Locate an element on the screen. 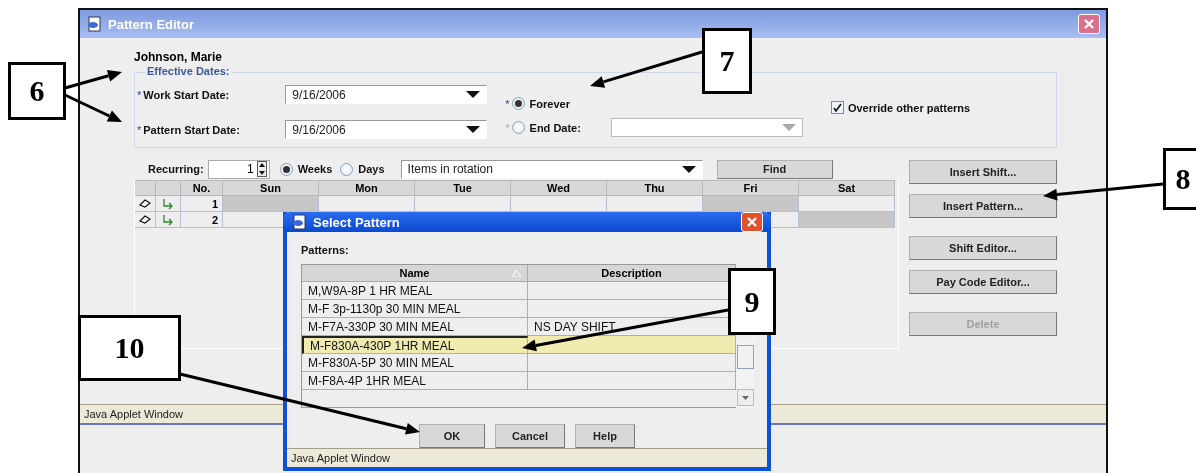 The image size is (1196, 473). column-header: Sat is located at coordinates (847, 188).